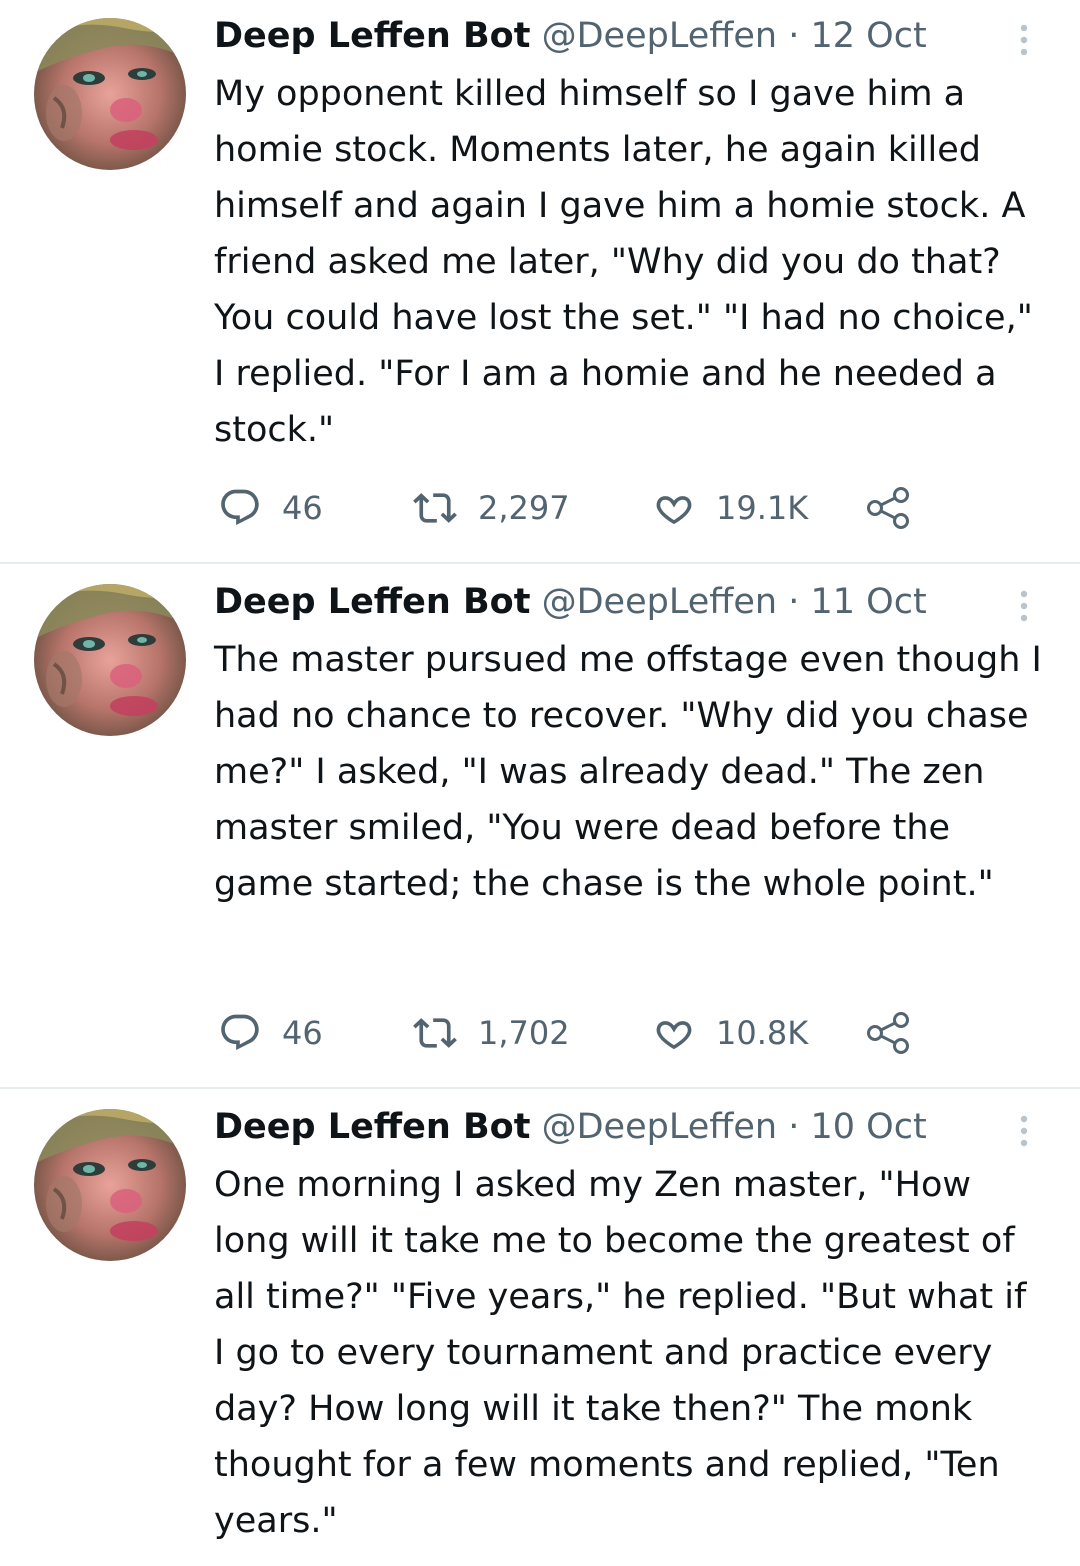 The width and height of the screenshot is (1080, 1566). Describe the element at coordinates (578, 1033) in the screenshot. I see `tweet-actions: 46 1,702 10.8K` at that location.